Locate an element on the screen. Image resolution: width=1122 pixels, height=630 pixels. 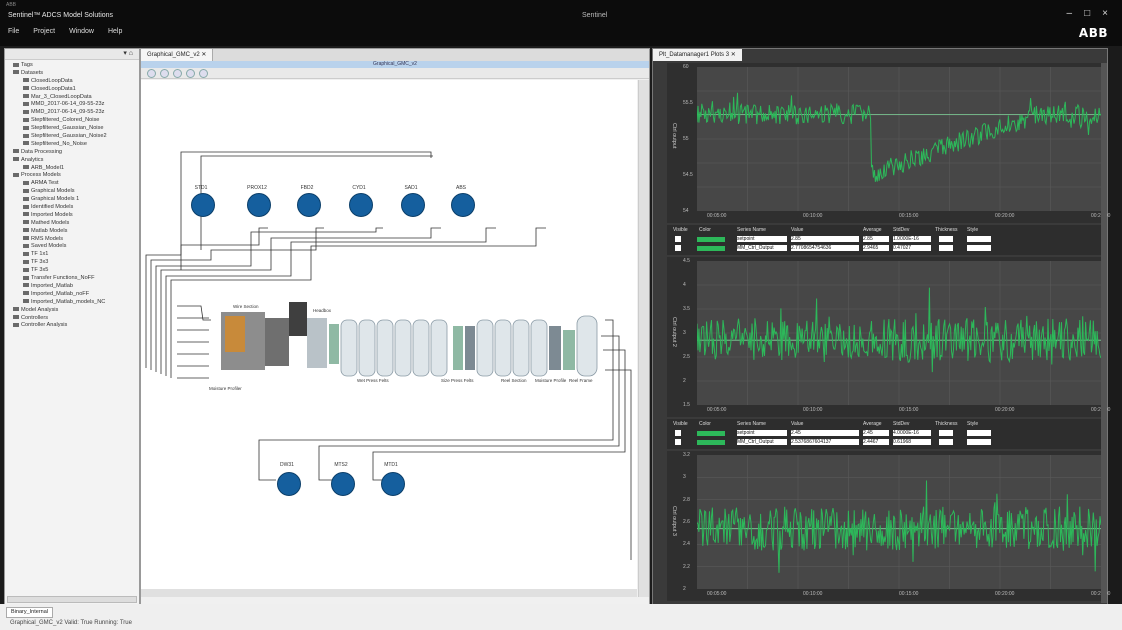
tree-item: Stepfiltered_Colored_Noise is located at coordinates (73, 121).